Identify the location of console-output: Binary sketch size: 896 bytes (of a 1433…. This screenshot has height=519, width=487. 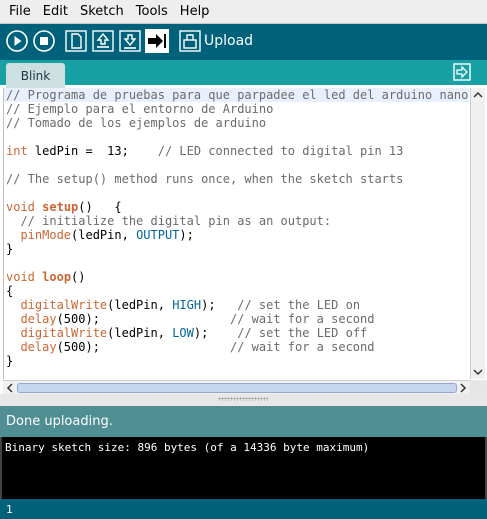
(243, 468).